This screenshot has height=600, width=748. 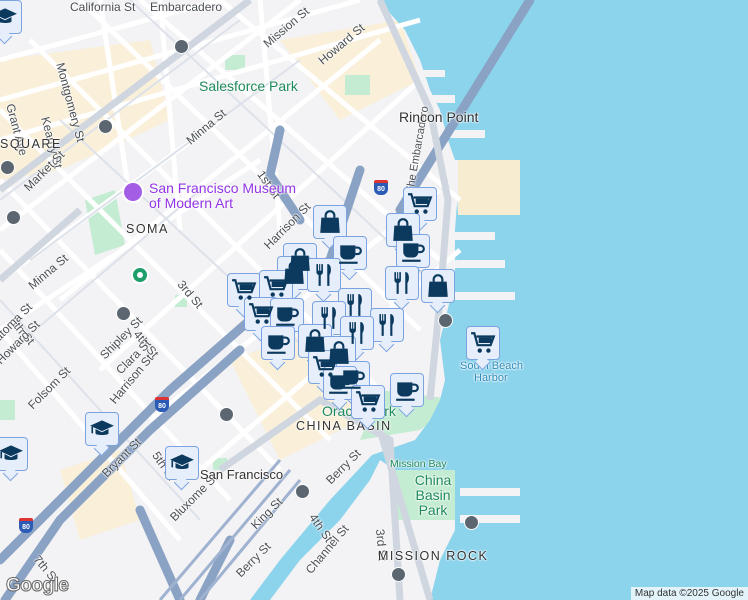 I want to click on area-label: SOMA, so click(x=147, y=229).